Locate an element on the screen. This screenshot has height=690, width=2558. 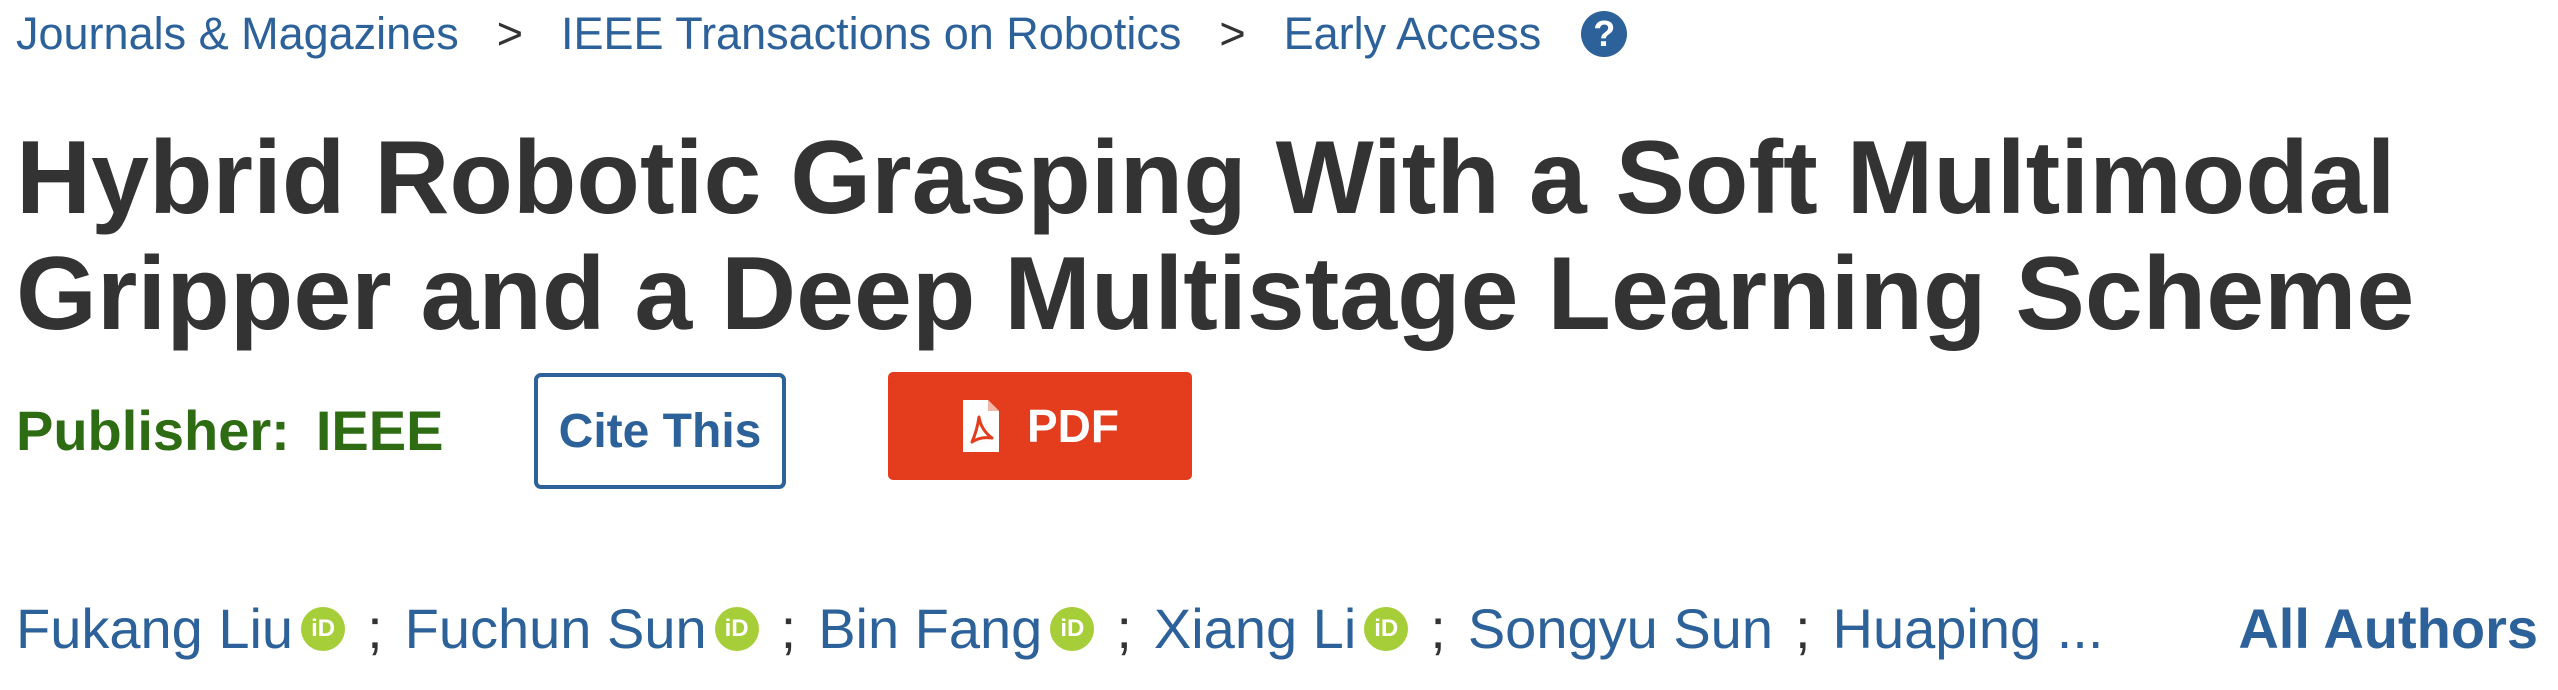
cite-this-button: Cite This is located at coordinates (660, 431).